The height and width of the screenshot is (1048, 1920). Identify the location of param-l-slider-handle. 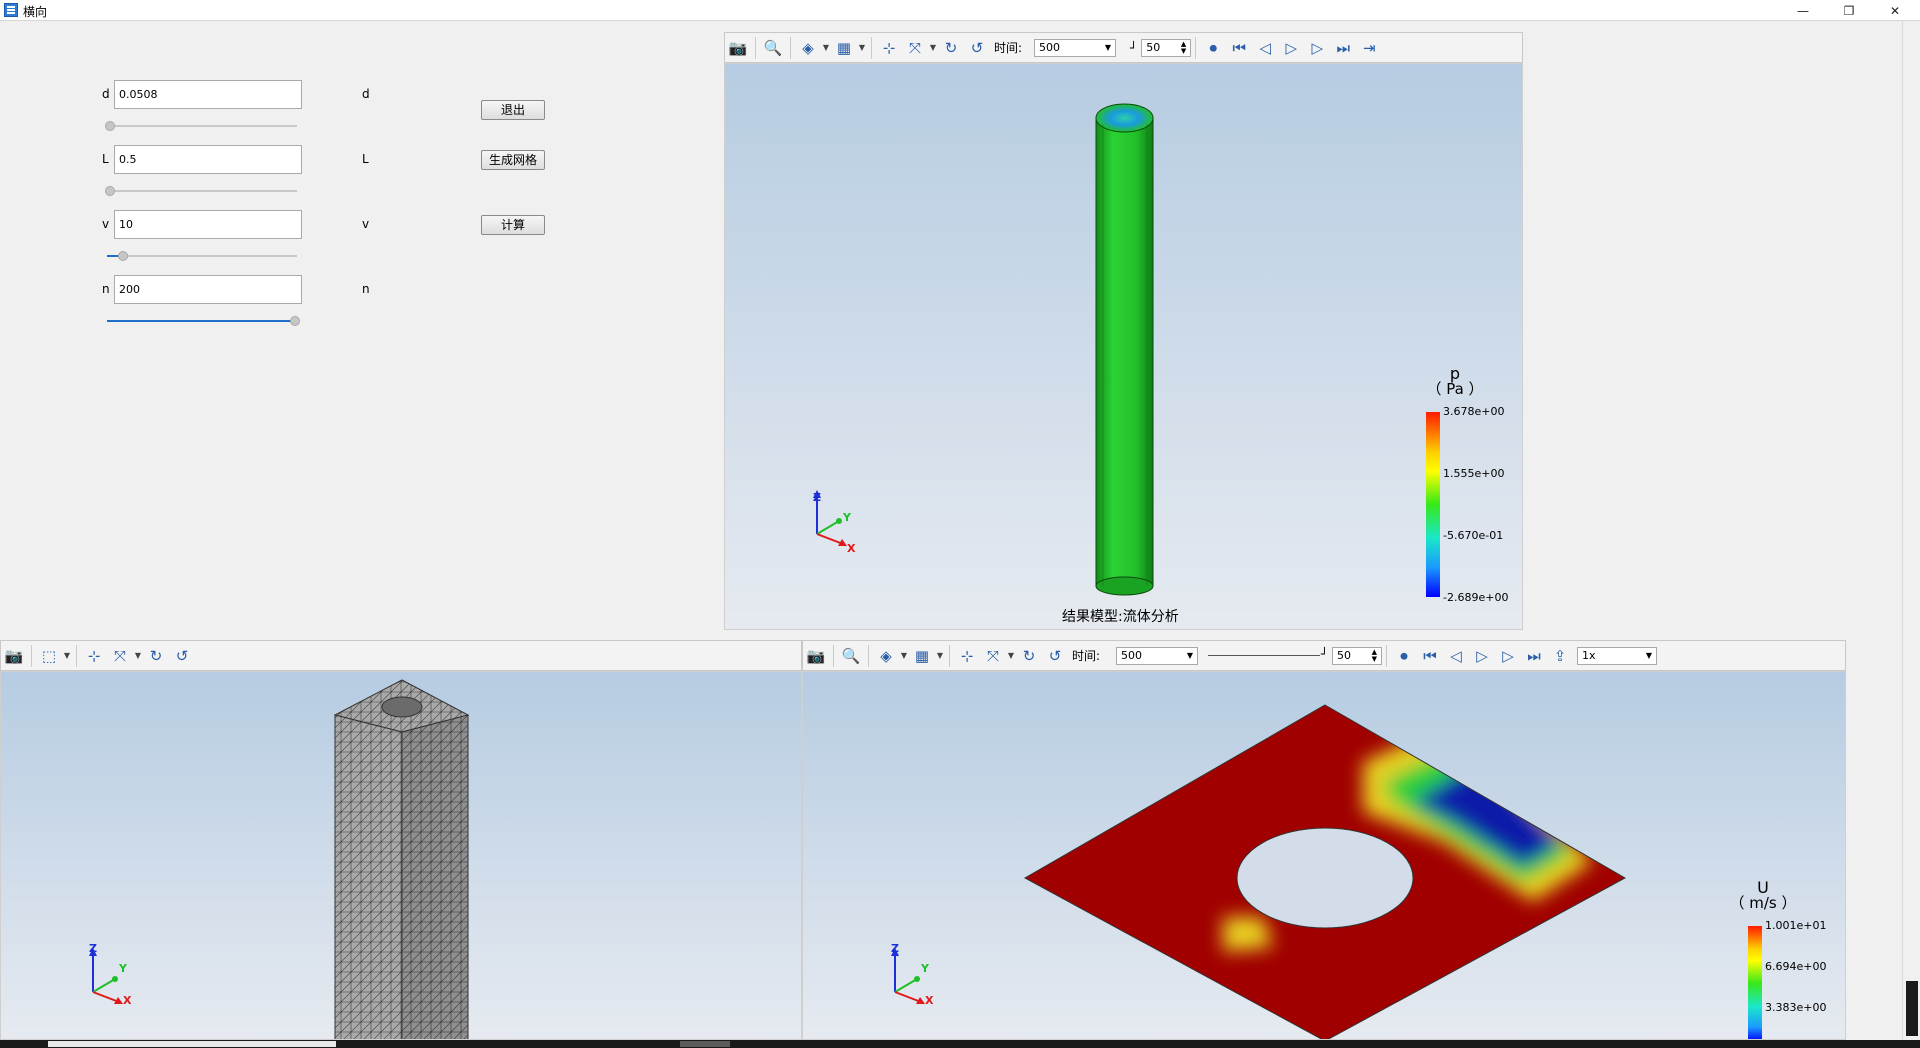
(110, 191).